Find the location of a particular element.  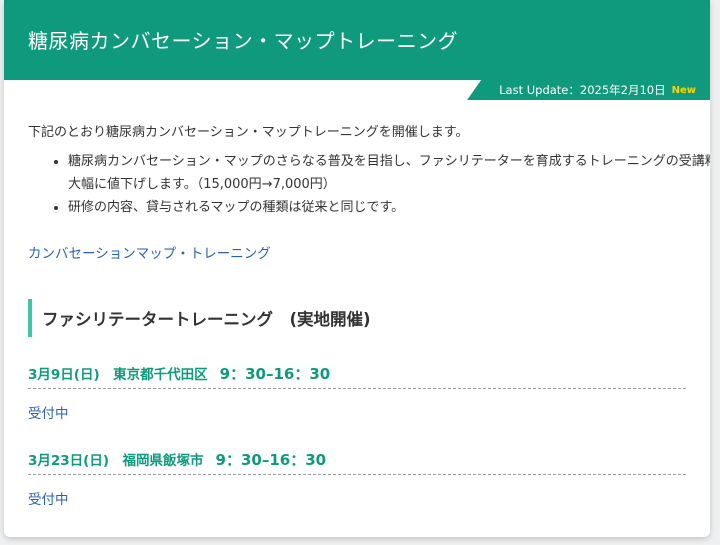

bullet-item: 研修の内容、貸与されるマップの種類は従来と同じです。 is located at coordinates (389, 207).